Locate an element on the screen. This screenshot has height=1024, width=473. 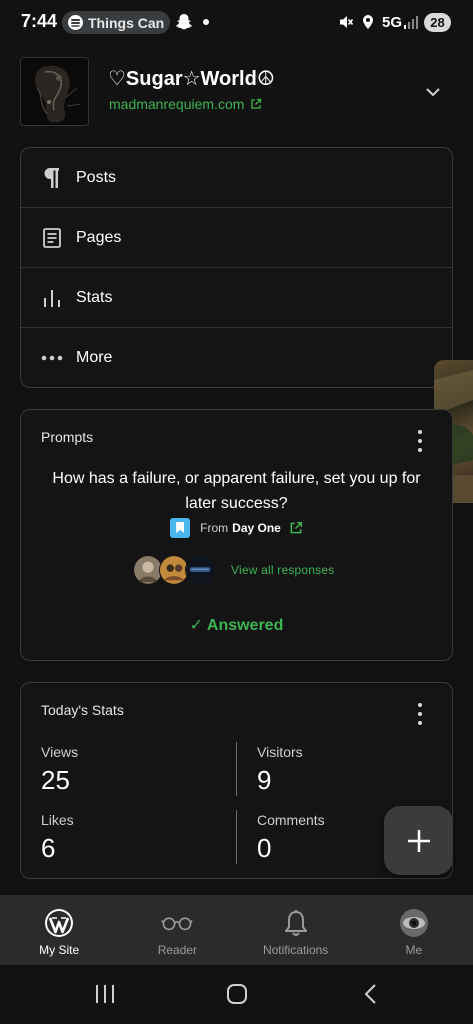
recent-apps-icon is located at coordinates (105, 994).